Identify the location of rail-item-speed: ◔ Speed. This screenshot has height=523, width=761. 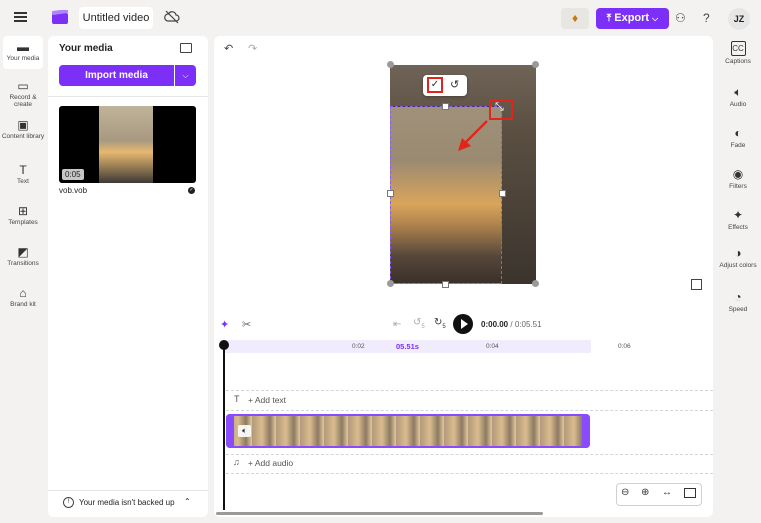
(738, 302).